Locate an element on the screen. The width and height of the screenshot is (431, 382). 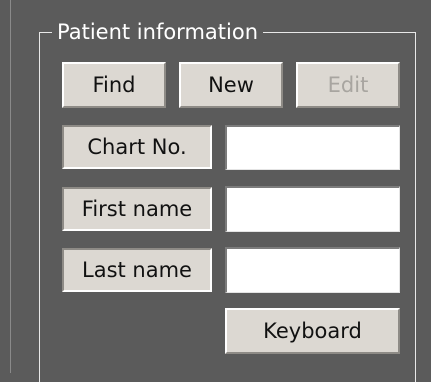
first-name-field is located at coordinates (312, 209).